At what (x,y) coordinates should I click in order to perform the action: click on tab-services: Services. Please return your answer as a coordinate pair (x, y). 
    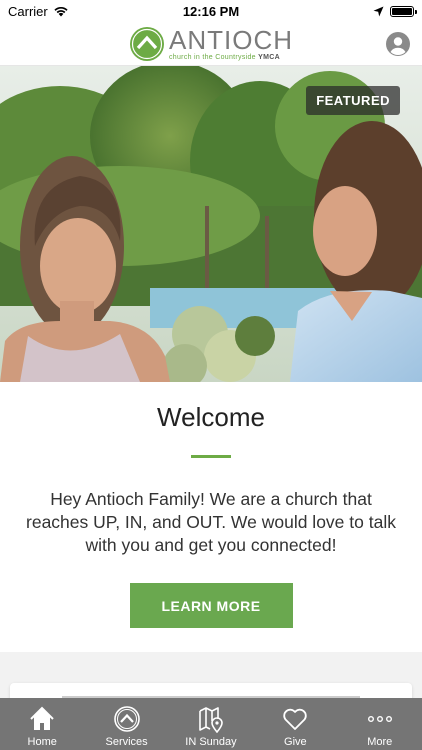
    Looking at the image, I should click on (127, 726).